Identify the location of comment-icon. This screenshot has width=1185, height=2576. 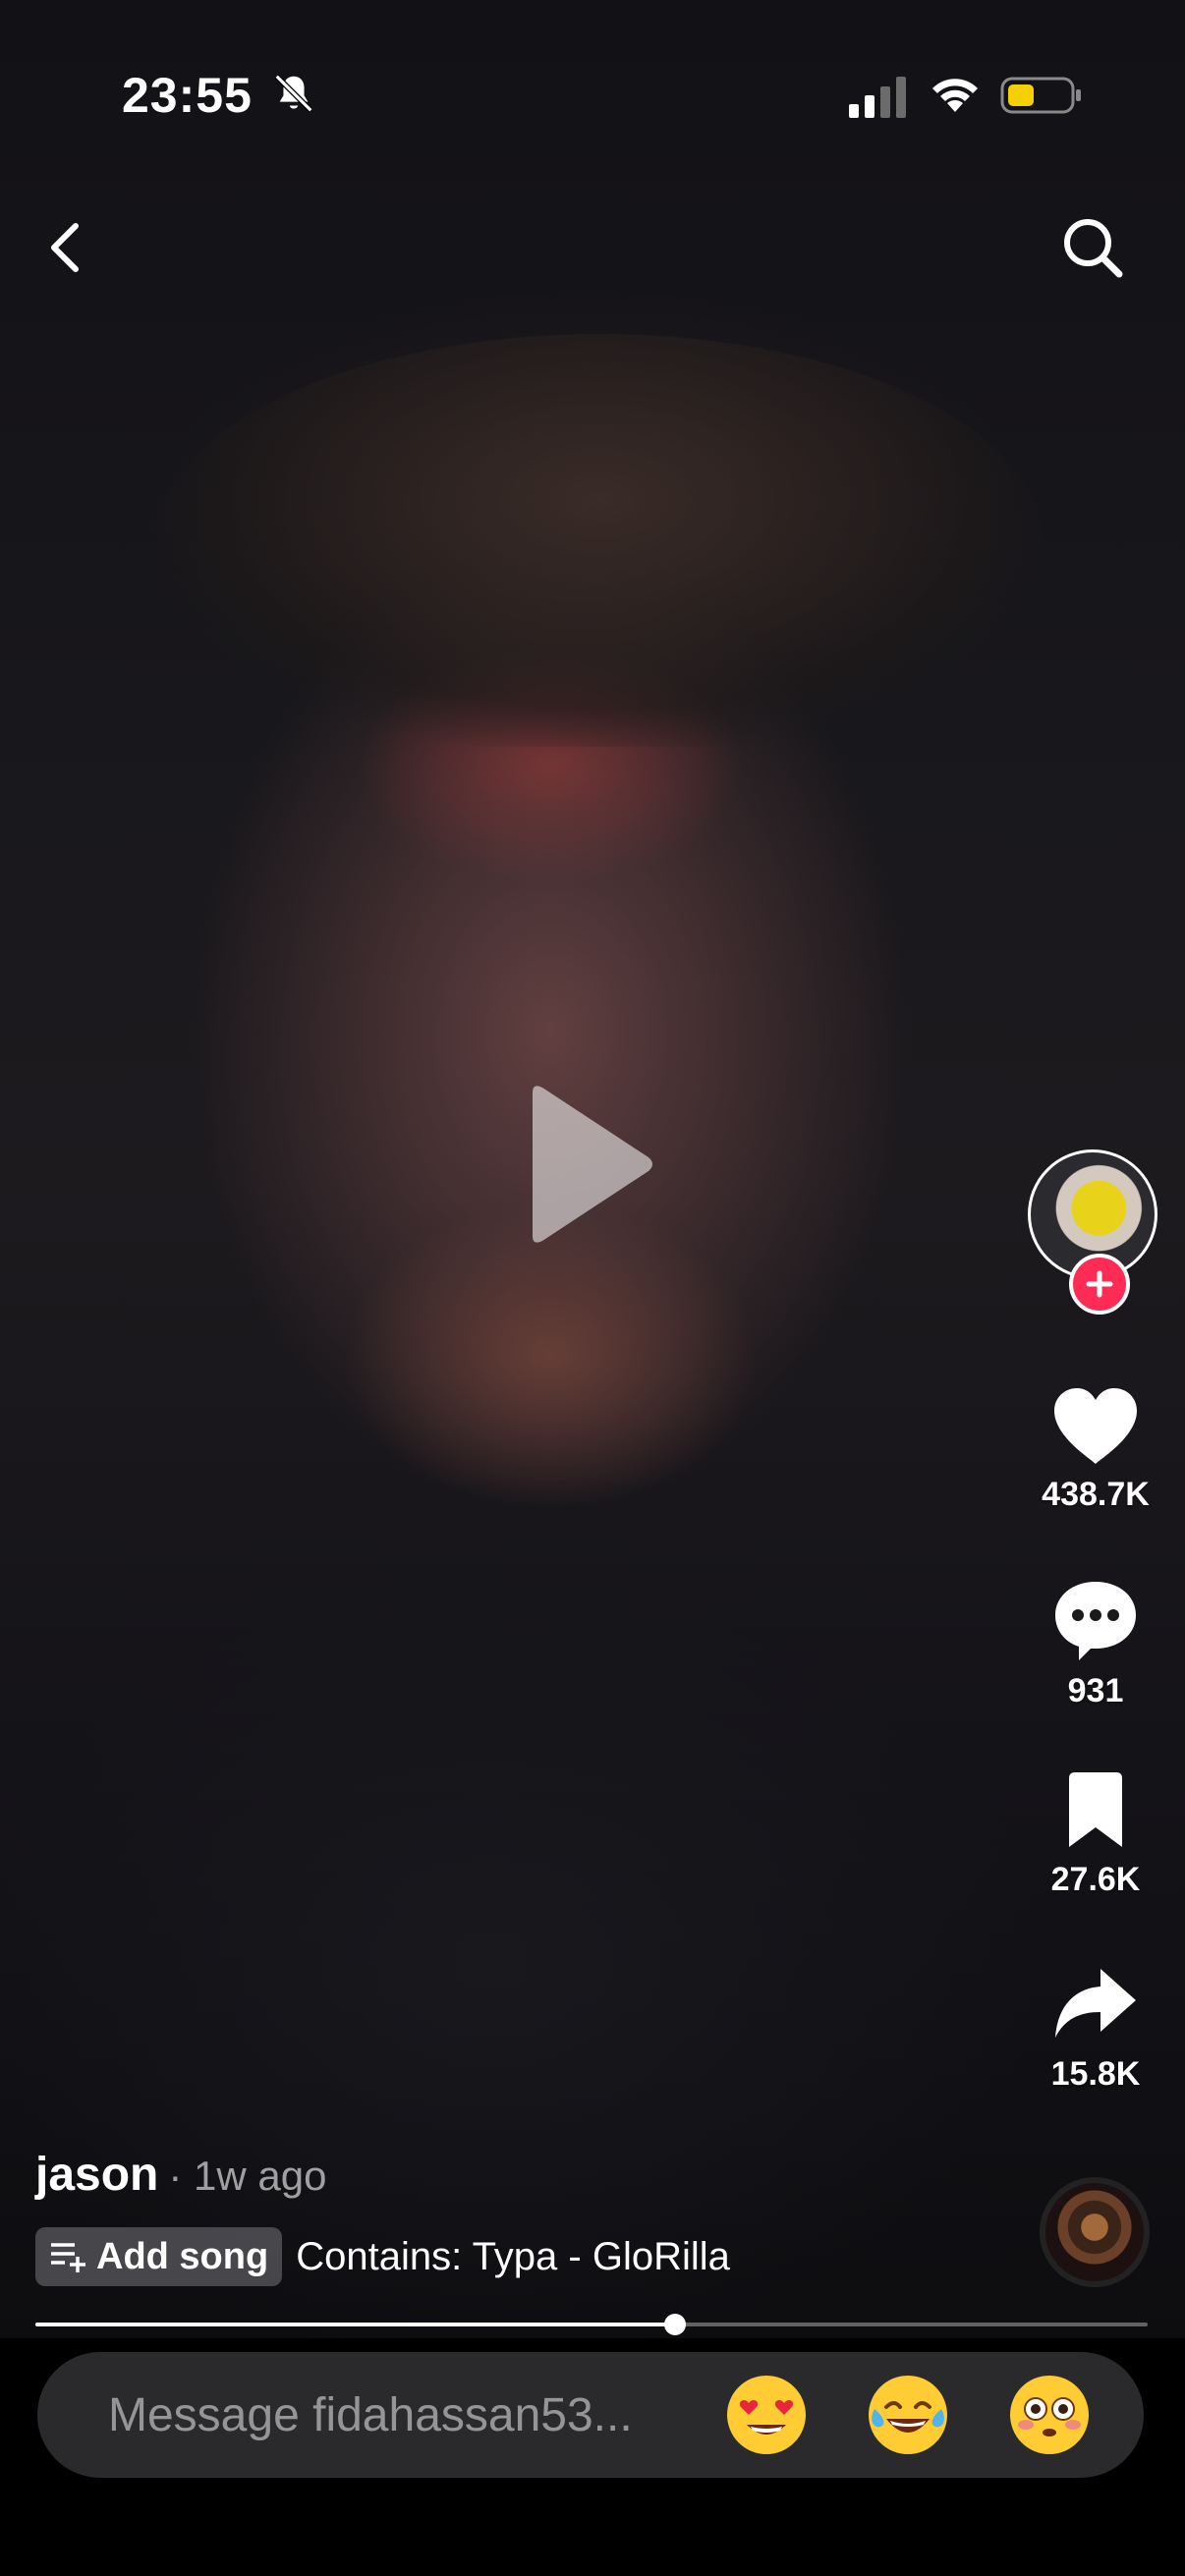
(1096, 1621).